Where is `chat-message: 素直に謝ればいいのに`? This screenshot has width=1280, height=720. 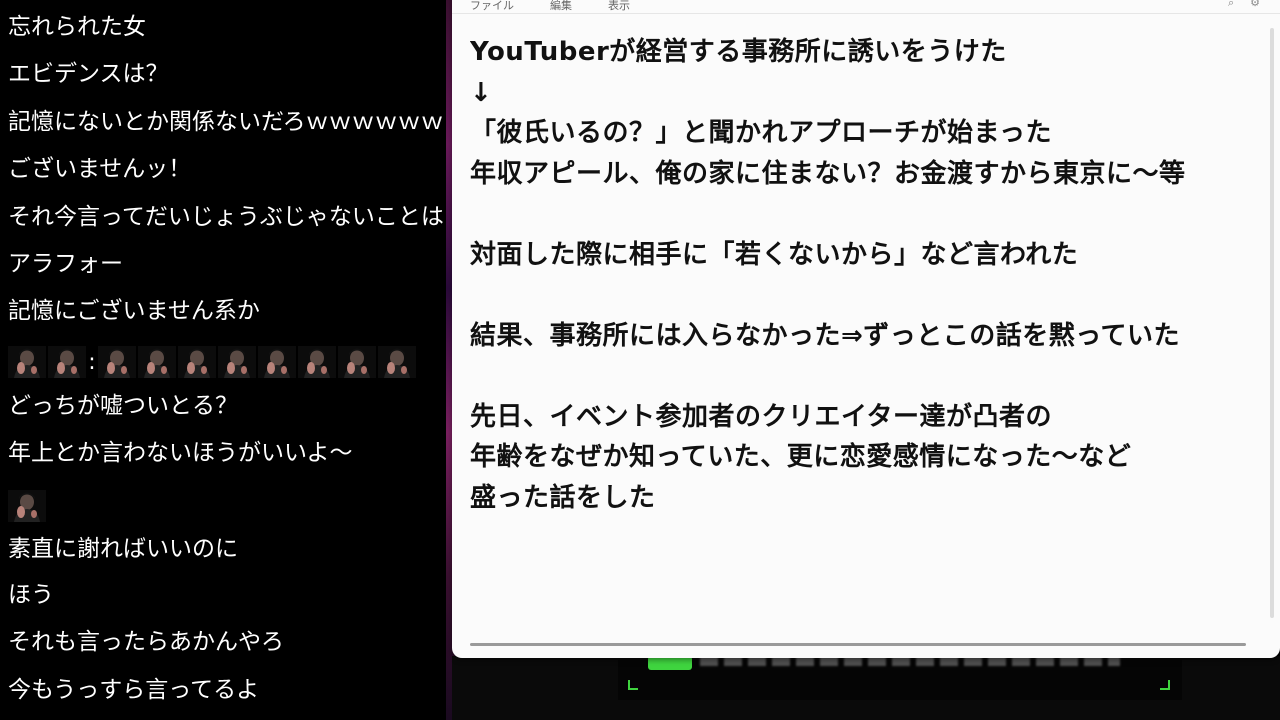
chat-message: 素直に謝ればいいのに is located at coordinates (123, 549).